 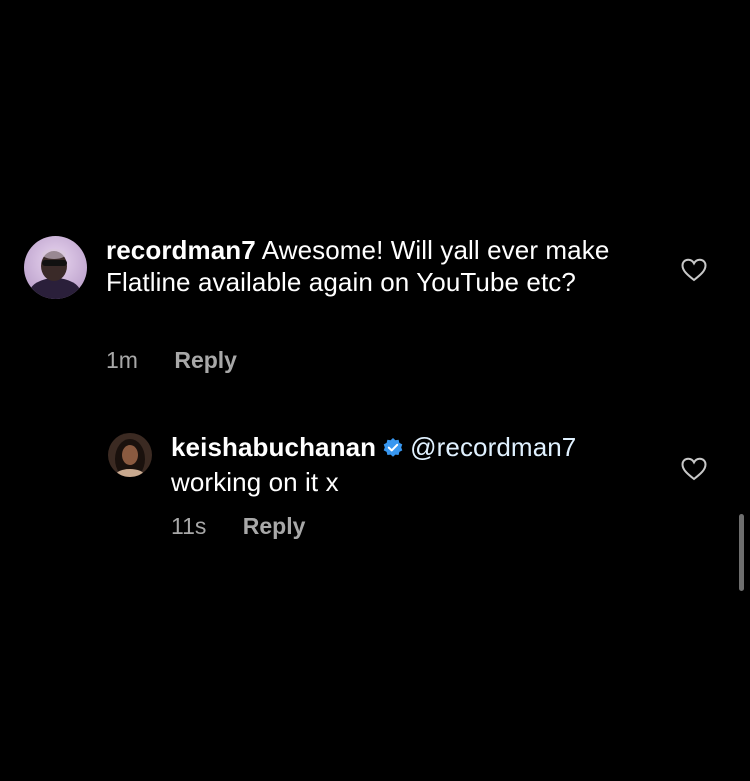 What do you see at coordinates (181, 250) in the screenshot?
I see `comment-username: recordman7` at bounding box center [181, 250].